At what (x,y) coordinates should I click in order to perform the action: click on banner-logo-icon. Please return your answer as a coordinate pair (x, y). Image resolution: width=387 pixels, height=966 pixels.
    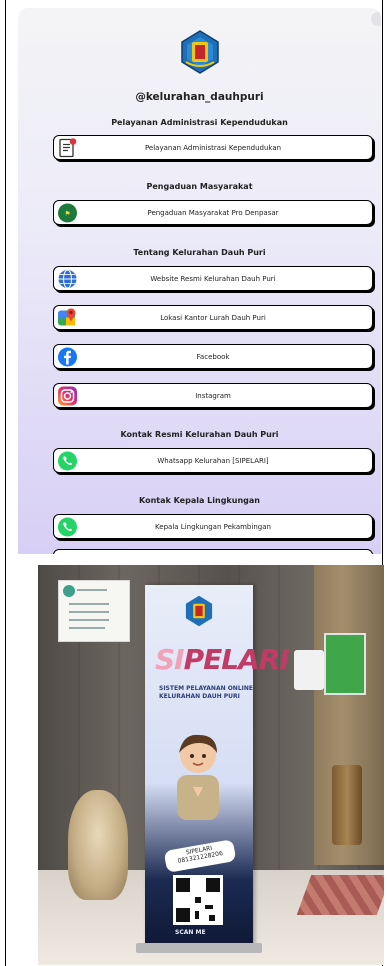
    Looking at the image, I should click on (199, 611).